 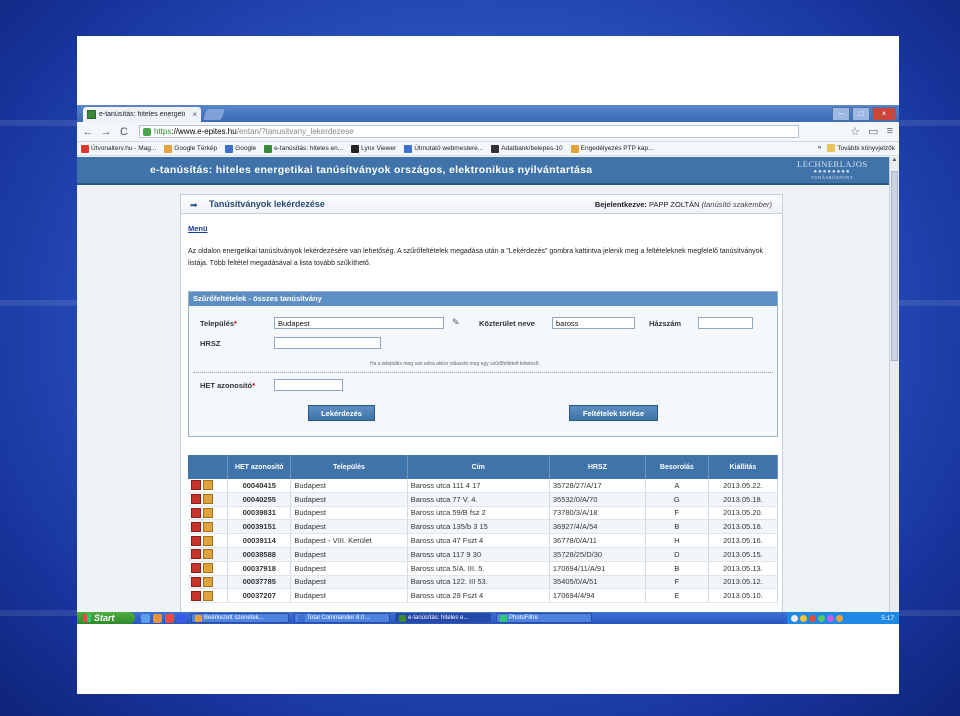 What do you see at coordinates (597, 467) in the screenshot?
I see `col-header-hrsz: HRSZ` at bounding box center [597, 467].